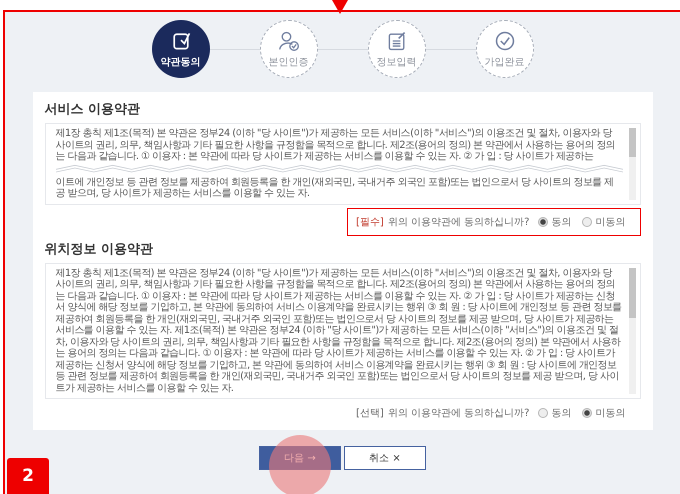 This screenshot has width=680, height=494. I want to click on person-check-icon, so click(289, 41).